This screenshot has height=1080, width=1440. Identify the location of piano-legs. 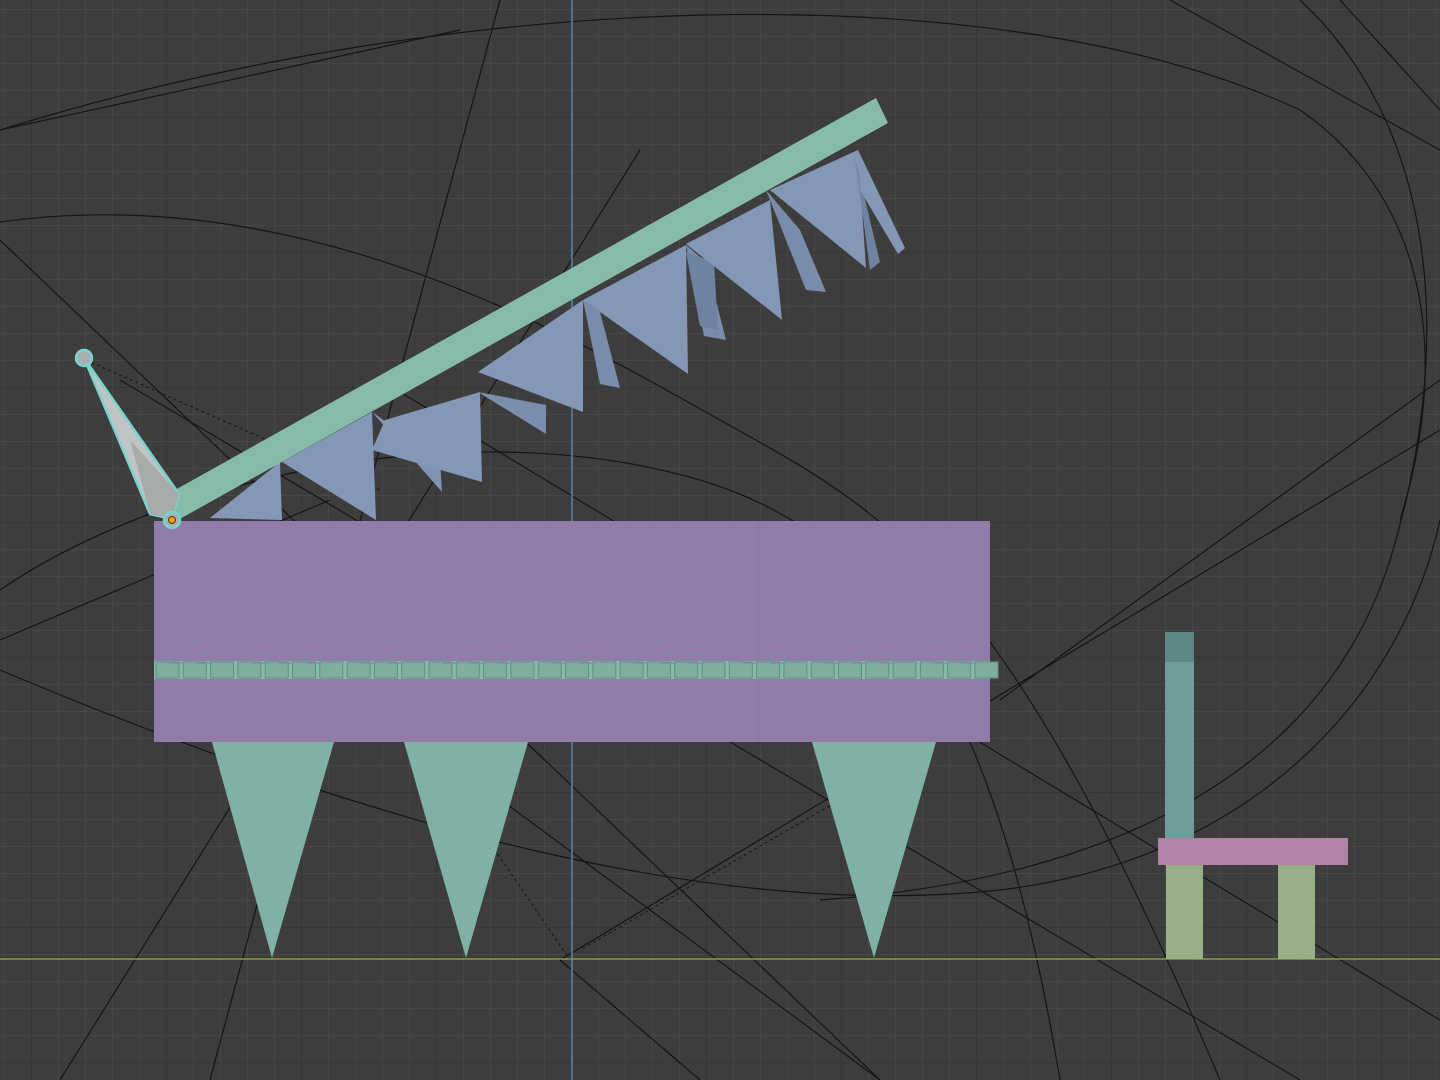
(574, 850).